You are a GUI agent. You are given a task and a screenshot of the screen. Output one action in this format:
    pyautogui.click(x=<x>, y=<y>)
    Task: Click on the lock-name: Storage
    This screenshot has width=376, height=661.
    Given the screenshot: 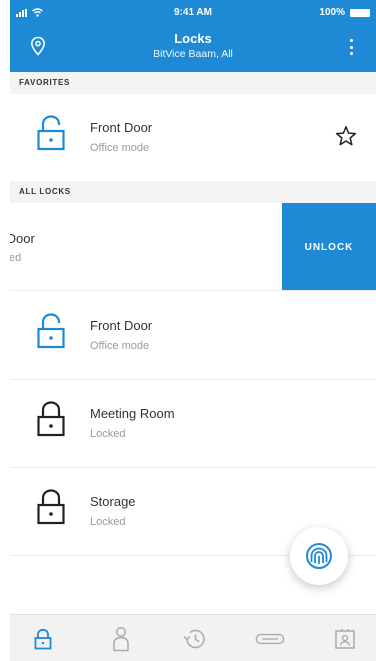 What is the action you would take?
    pyautogui.click(x=113, y=501)
    